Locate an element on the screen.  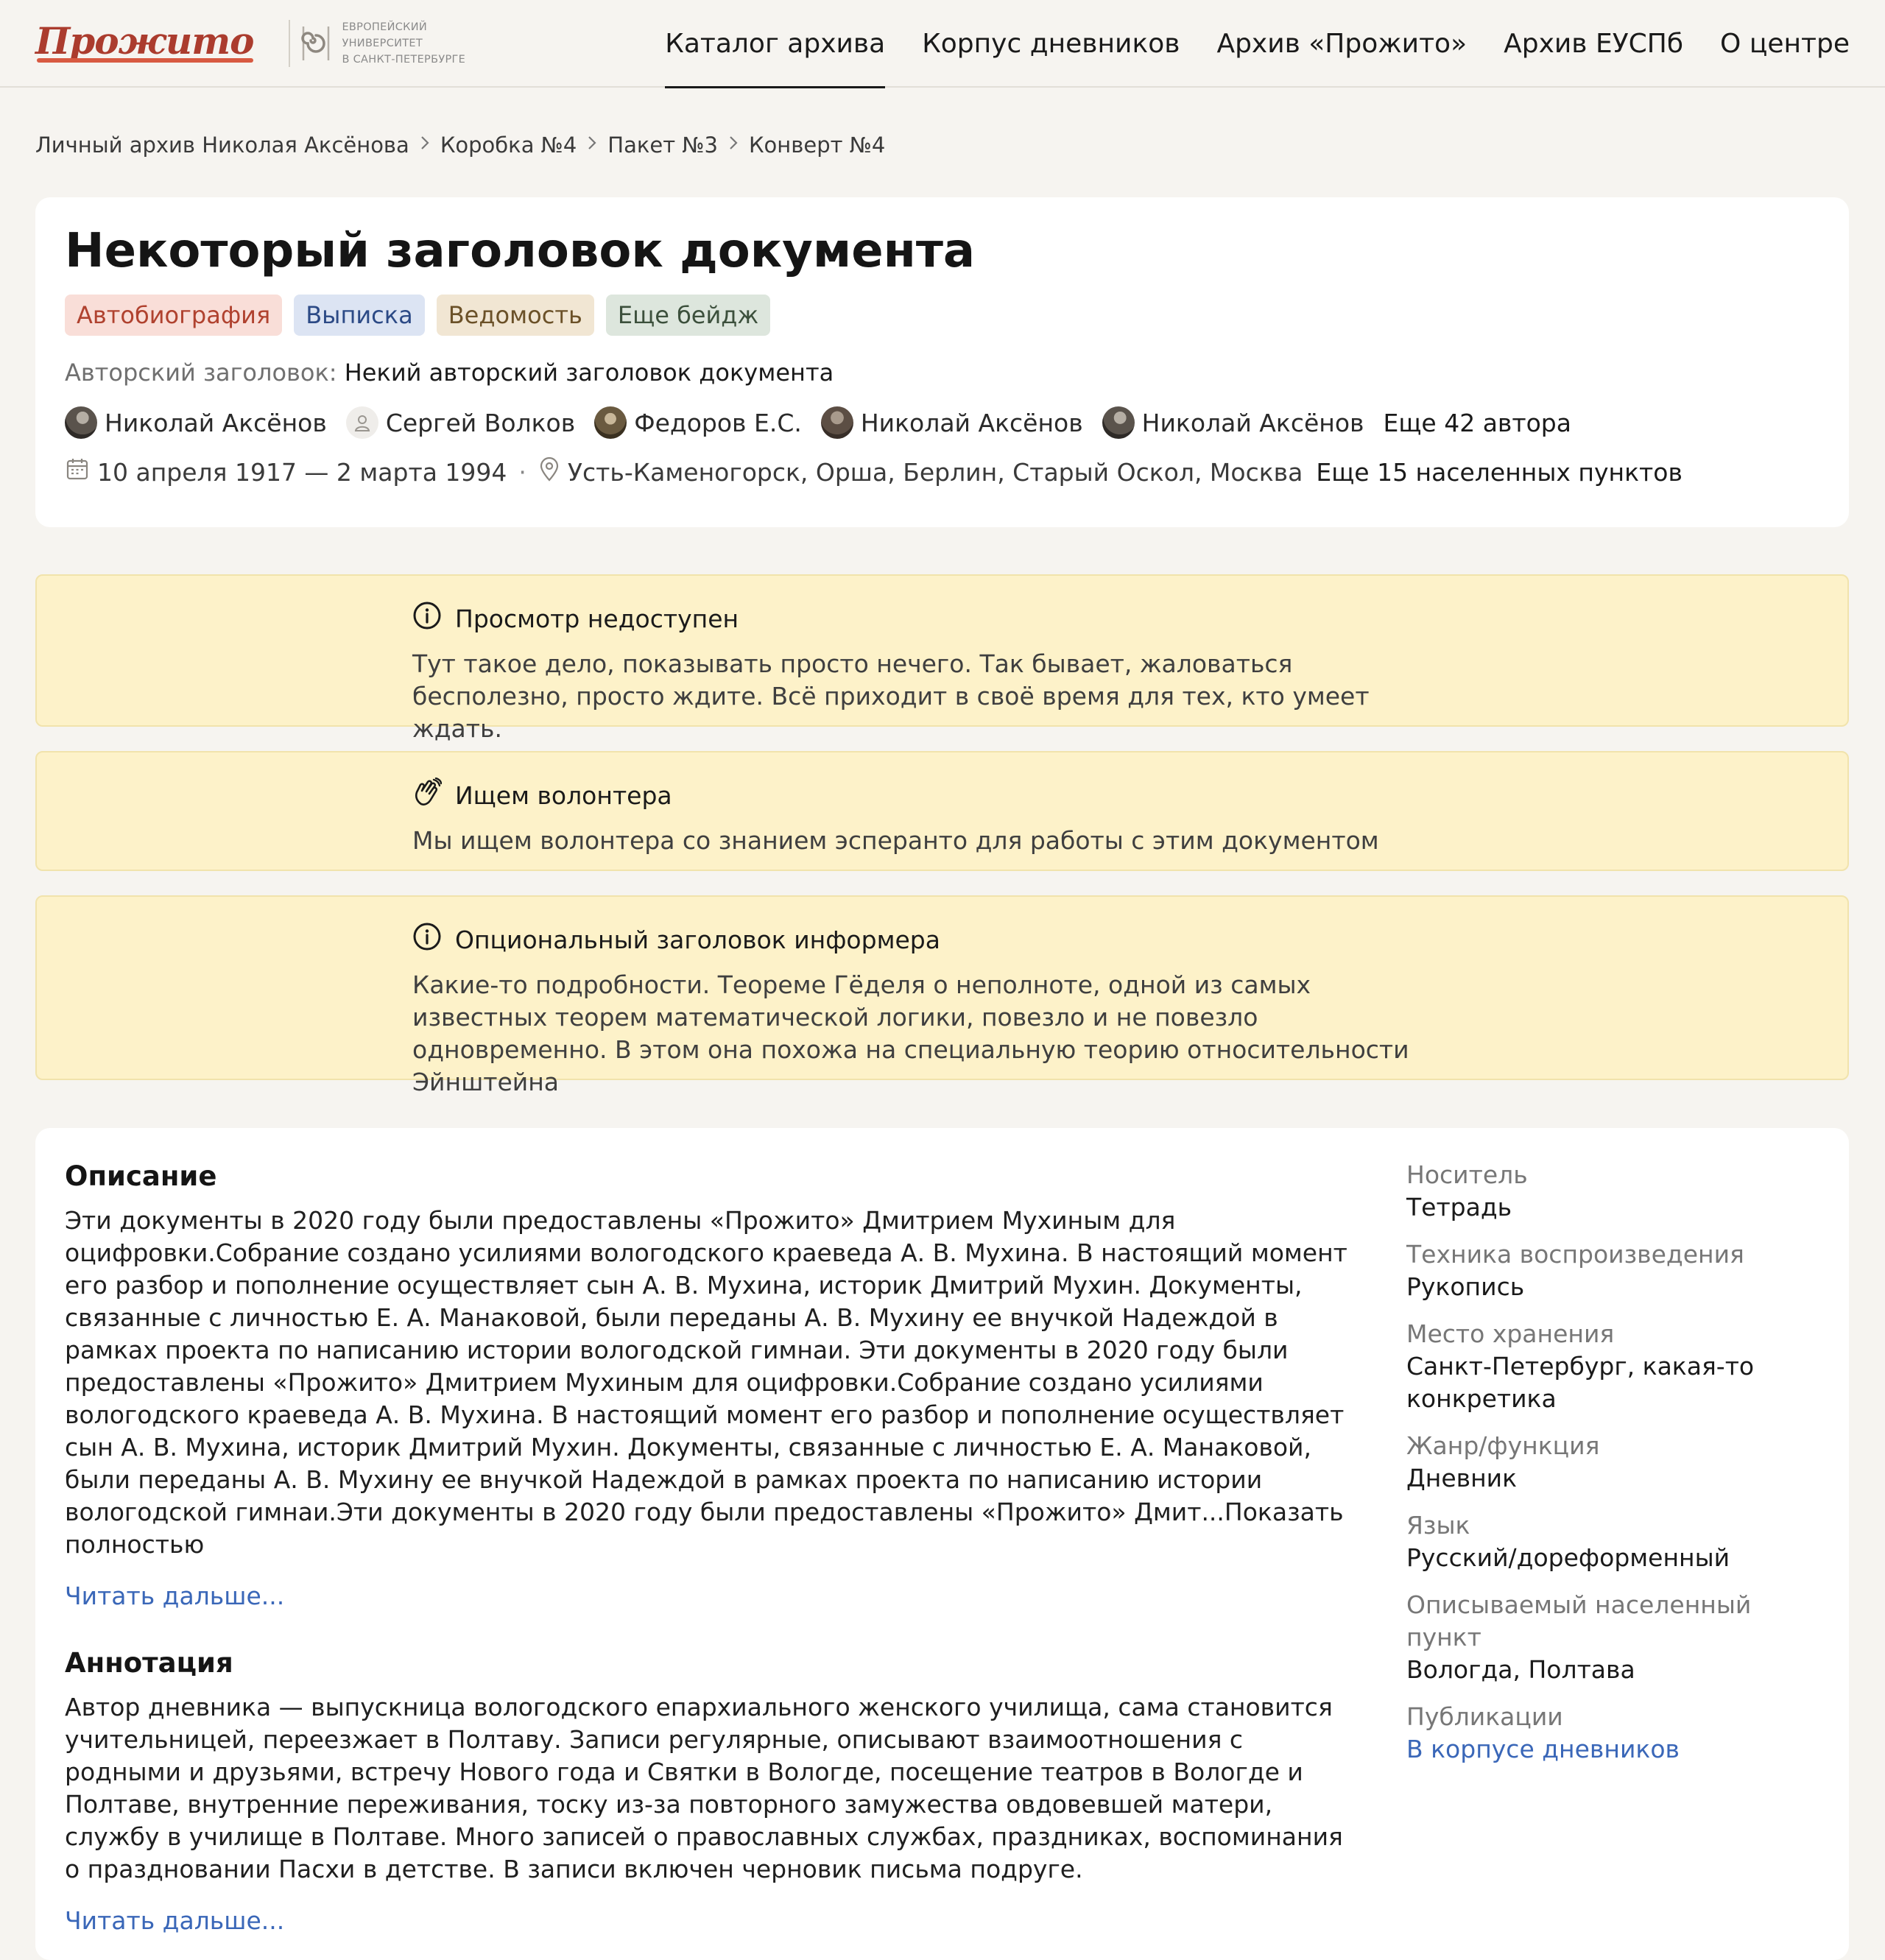
nav-diary-corpus: Корпус дневников is located at coordinates (1051, 44).